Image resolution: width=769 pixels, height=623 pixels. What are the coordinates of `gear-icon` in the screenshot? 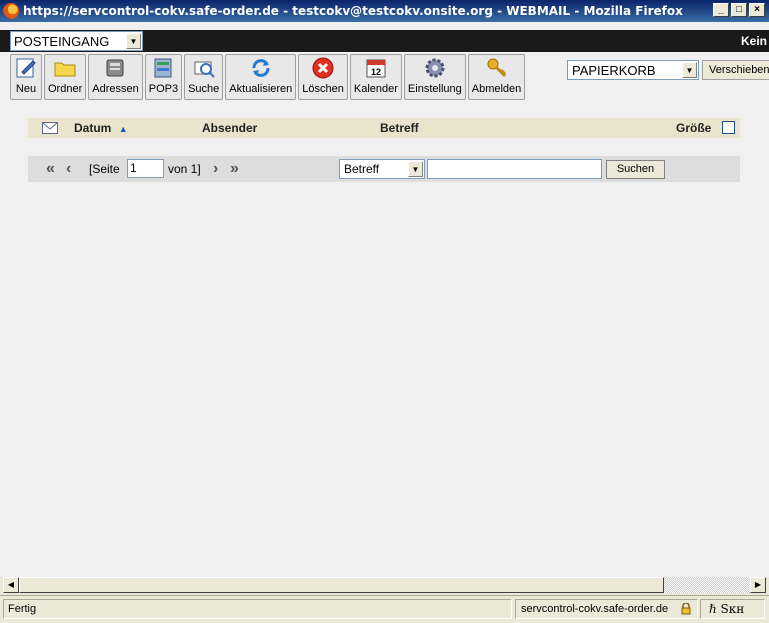 It's located at (435, 68).